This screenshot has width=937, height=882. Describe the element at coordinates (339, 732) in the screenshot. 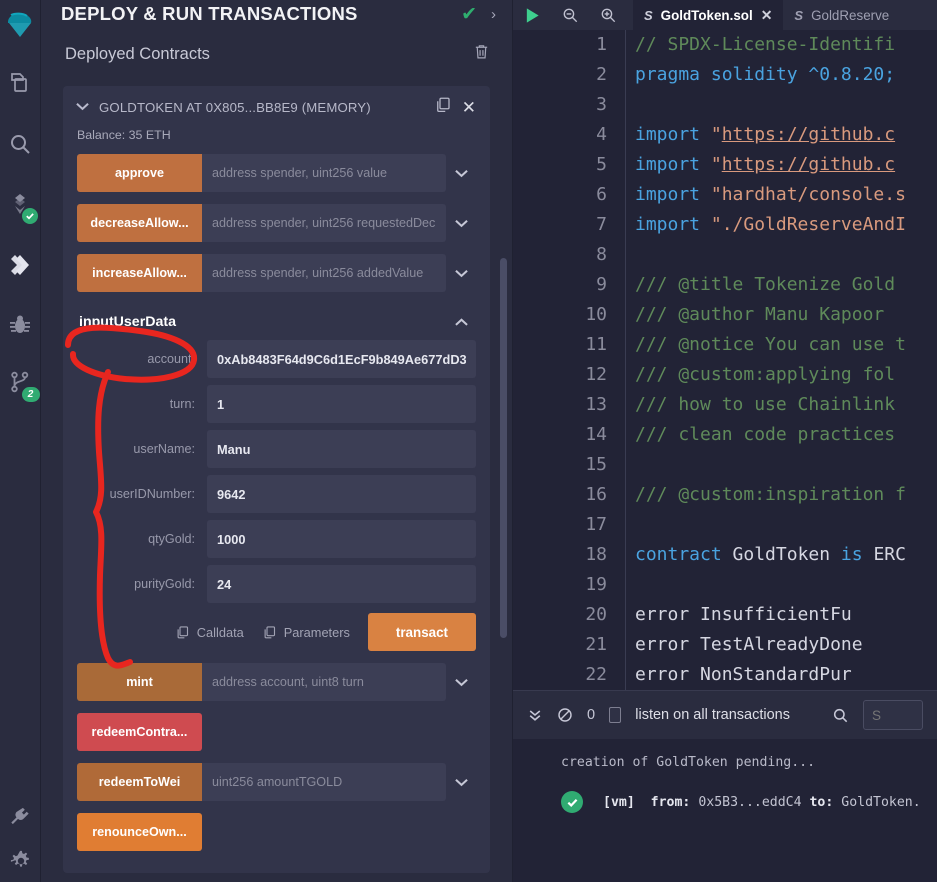

I see `empty-args-area` at that location.